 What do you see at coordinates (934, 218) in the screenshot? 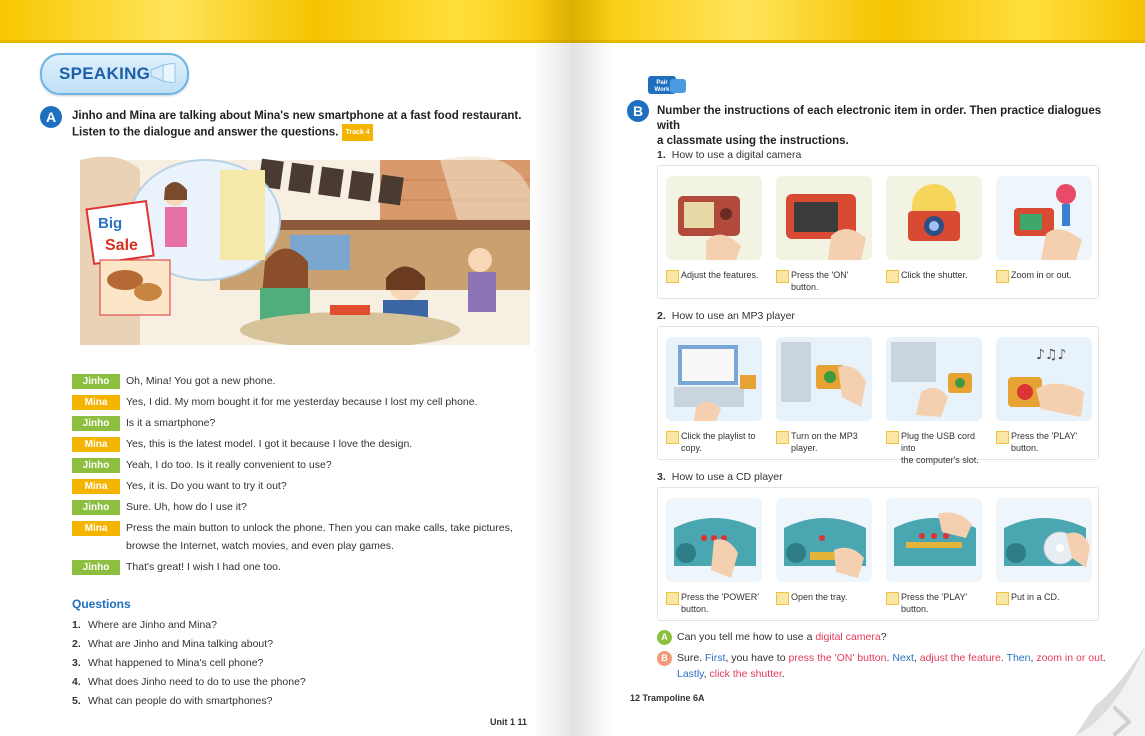
I see `taking-photo-image` at bounding box center [934, 218].